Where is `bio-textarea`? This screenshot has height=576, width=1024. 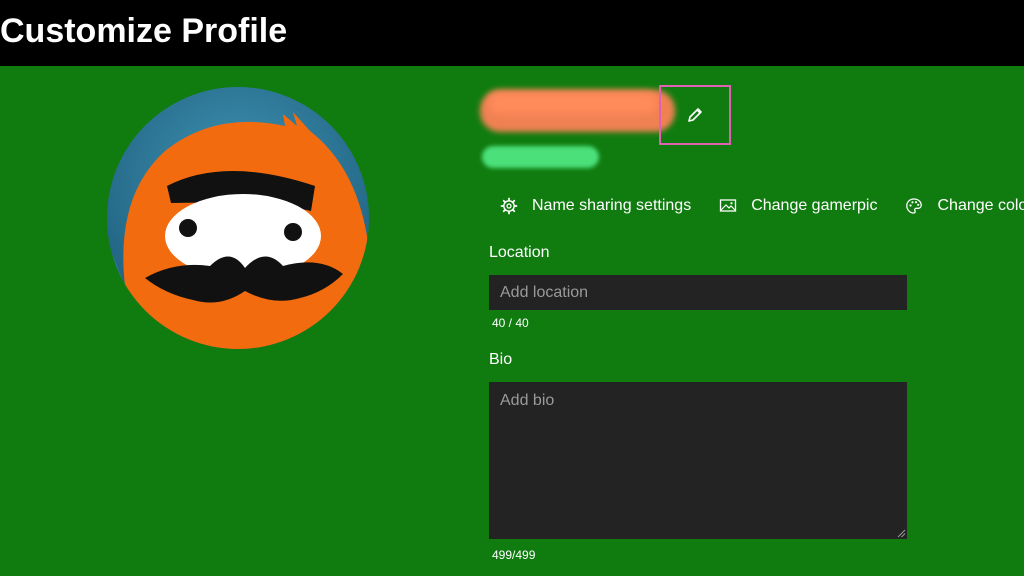
bio-textarea is located at coordinates (698, 460).